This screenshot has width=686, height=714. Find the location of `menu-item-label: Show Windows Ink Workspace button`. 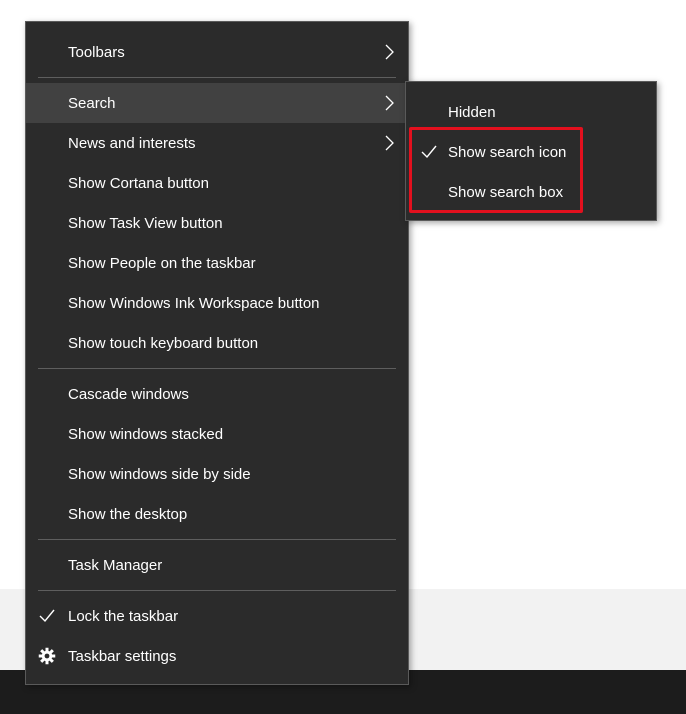

menu-item-label: Show Windows Ink Workspace button is located at coordinates (194, 303).